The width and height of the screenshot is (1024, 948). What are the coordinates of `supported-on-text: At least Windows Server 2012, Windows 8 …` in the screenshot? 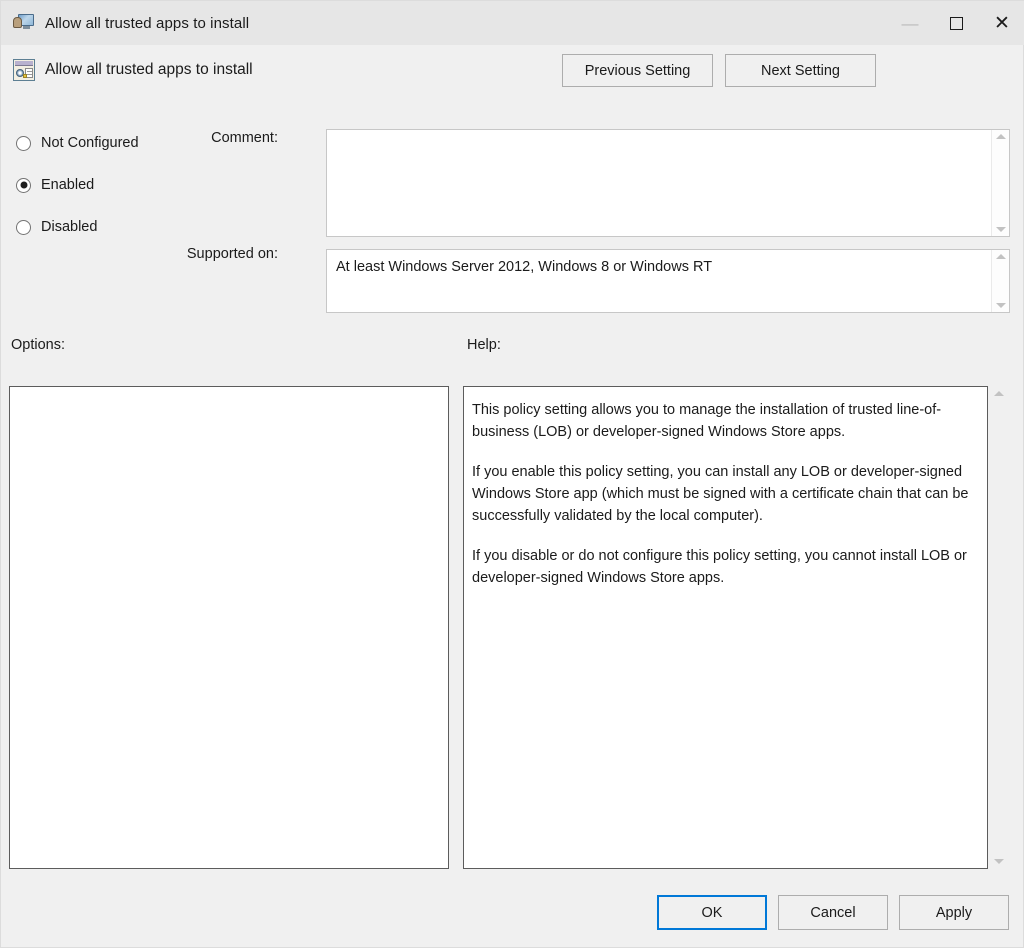 It's located at (524, 267).